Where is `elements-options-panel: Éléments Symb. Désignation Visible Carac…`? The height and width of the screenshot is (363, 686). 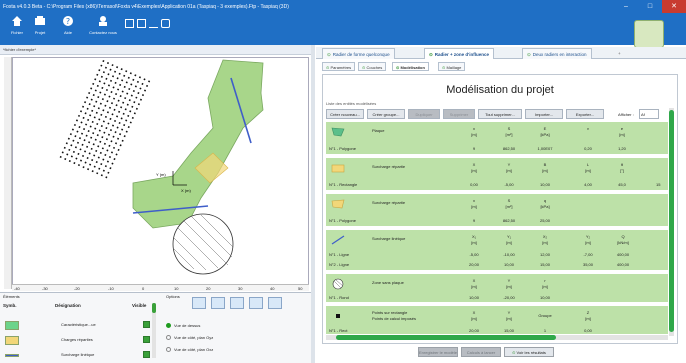 elements-options-panel: Éléments Symb. Désignation Visible Carac… is located at coordinates (155, 327).